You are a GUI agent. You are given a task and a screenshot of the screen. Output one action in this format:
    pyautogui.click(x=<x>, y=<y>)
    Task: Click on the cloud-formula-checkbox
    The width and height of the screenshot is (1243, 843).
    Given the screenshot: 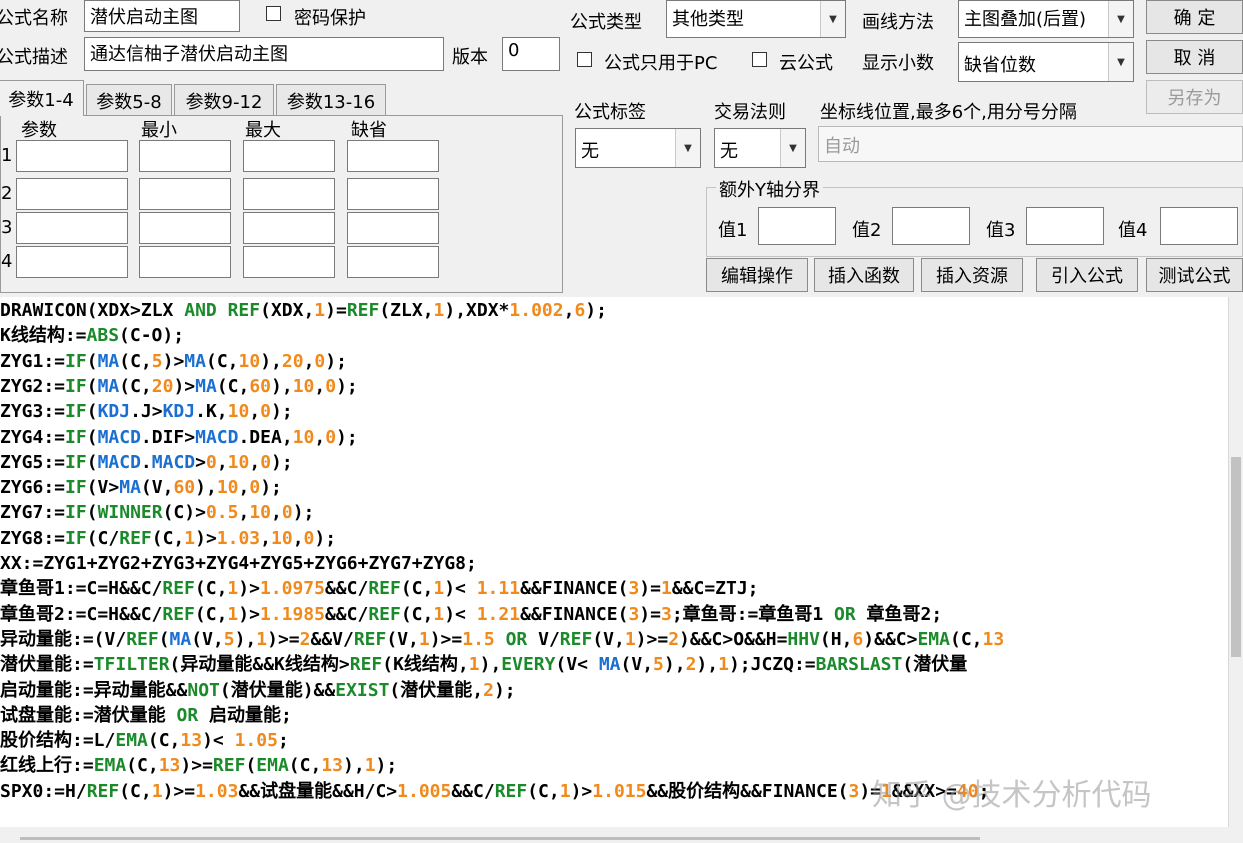 What is the action you would take?
    pyautogui.click(x=759, y=59)
    